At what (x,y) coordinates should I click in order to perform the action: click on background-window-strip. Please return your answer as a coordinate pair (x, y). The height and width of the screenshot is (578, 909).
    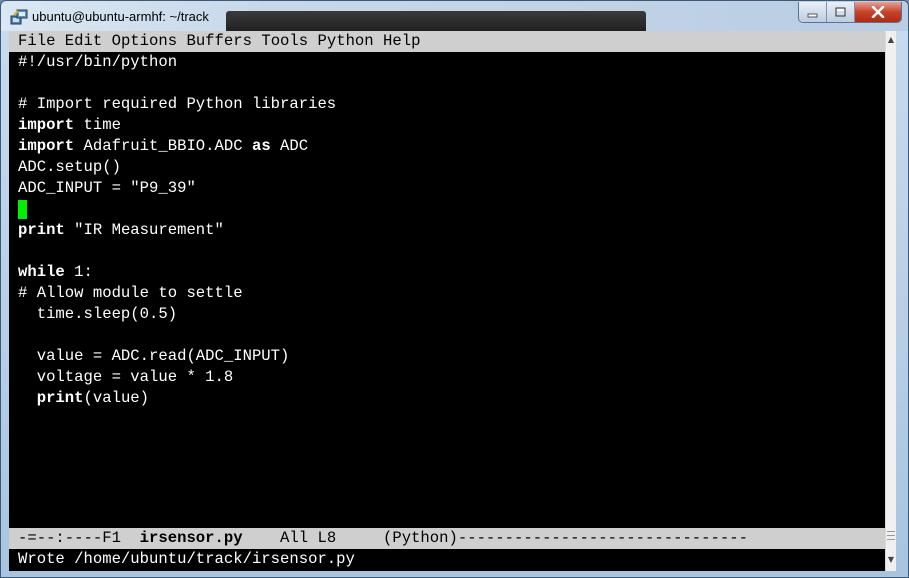
    Looking at the image, I should click on (436, 22).